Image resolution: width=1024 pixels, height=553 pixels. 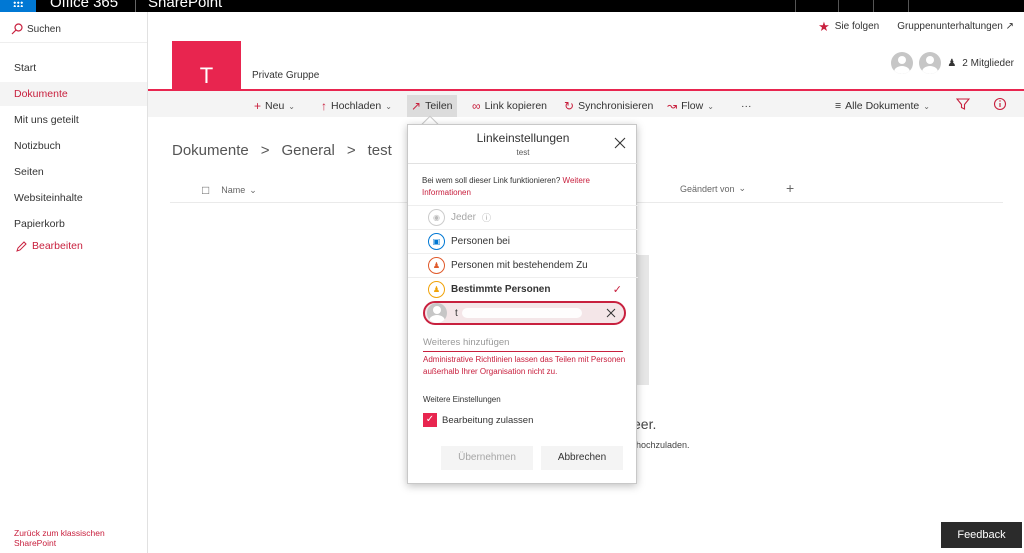 I want to click on nav-item-recycle-bin: Papierkorb, so click(x=73, y=224).